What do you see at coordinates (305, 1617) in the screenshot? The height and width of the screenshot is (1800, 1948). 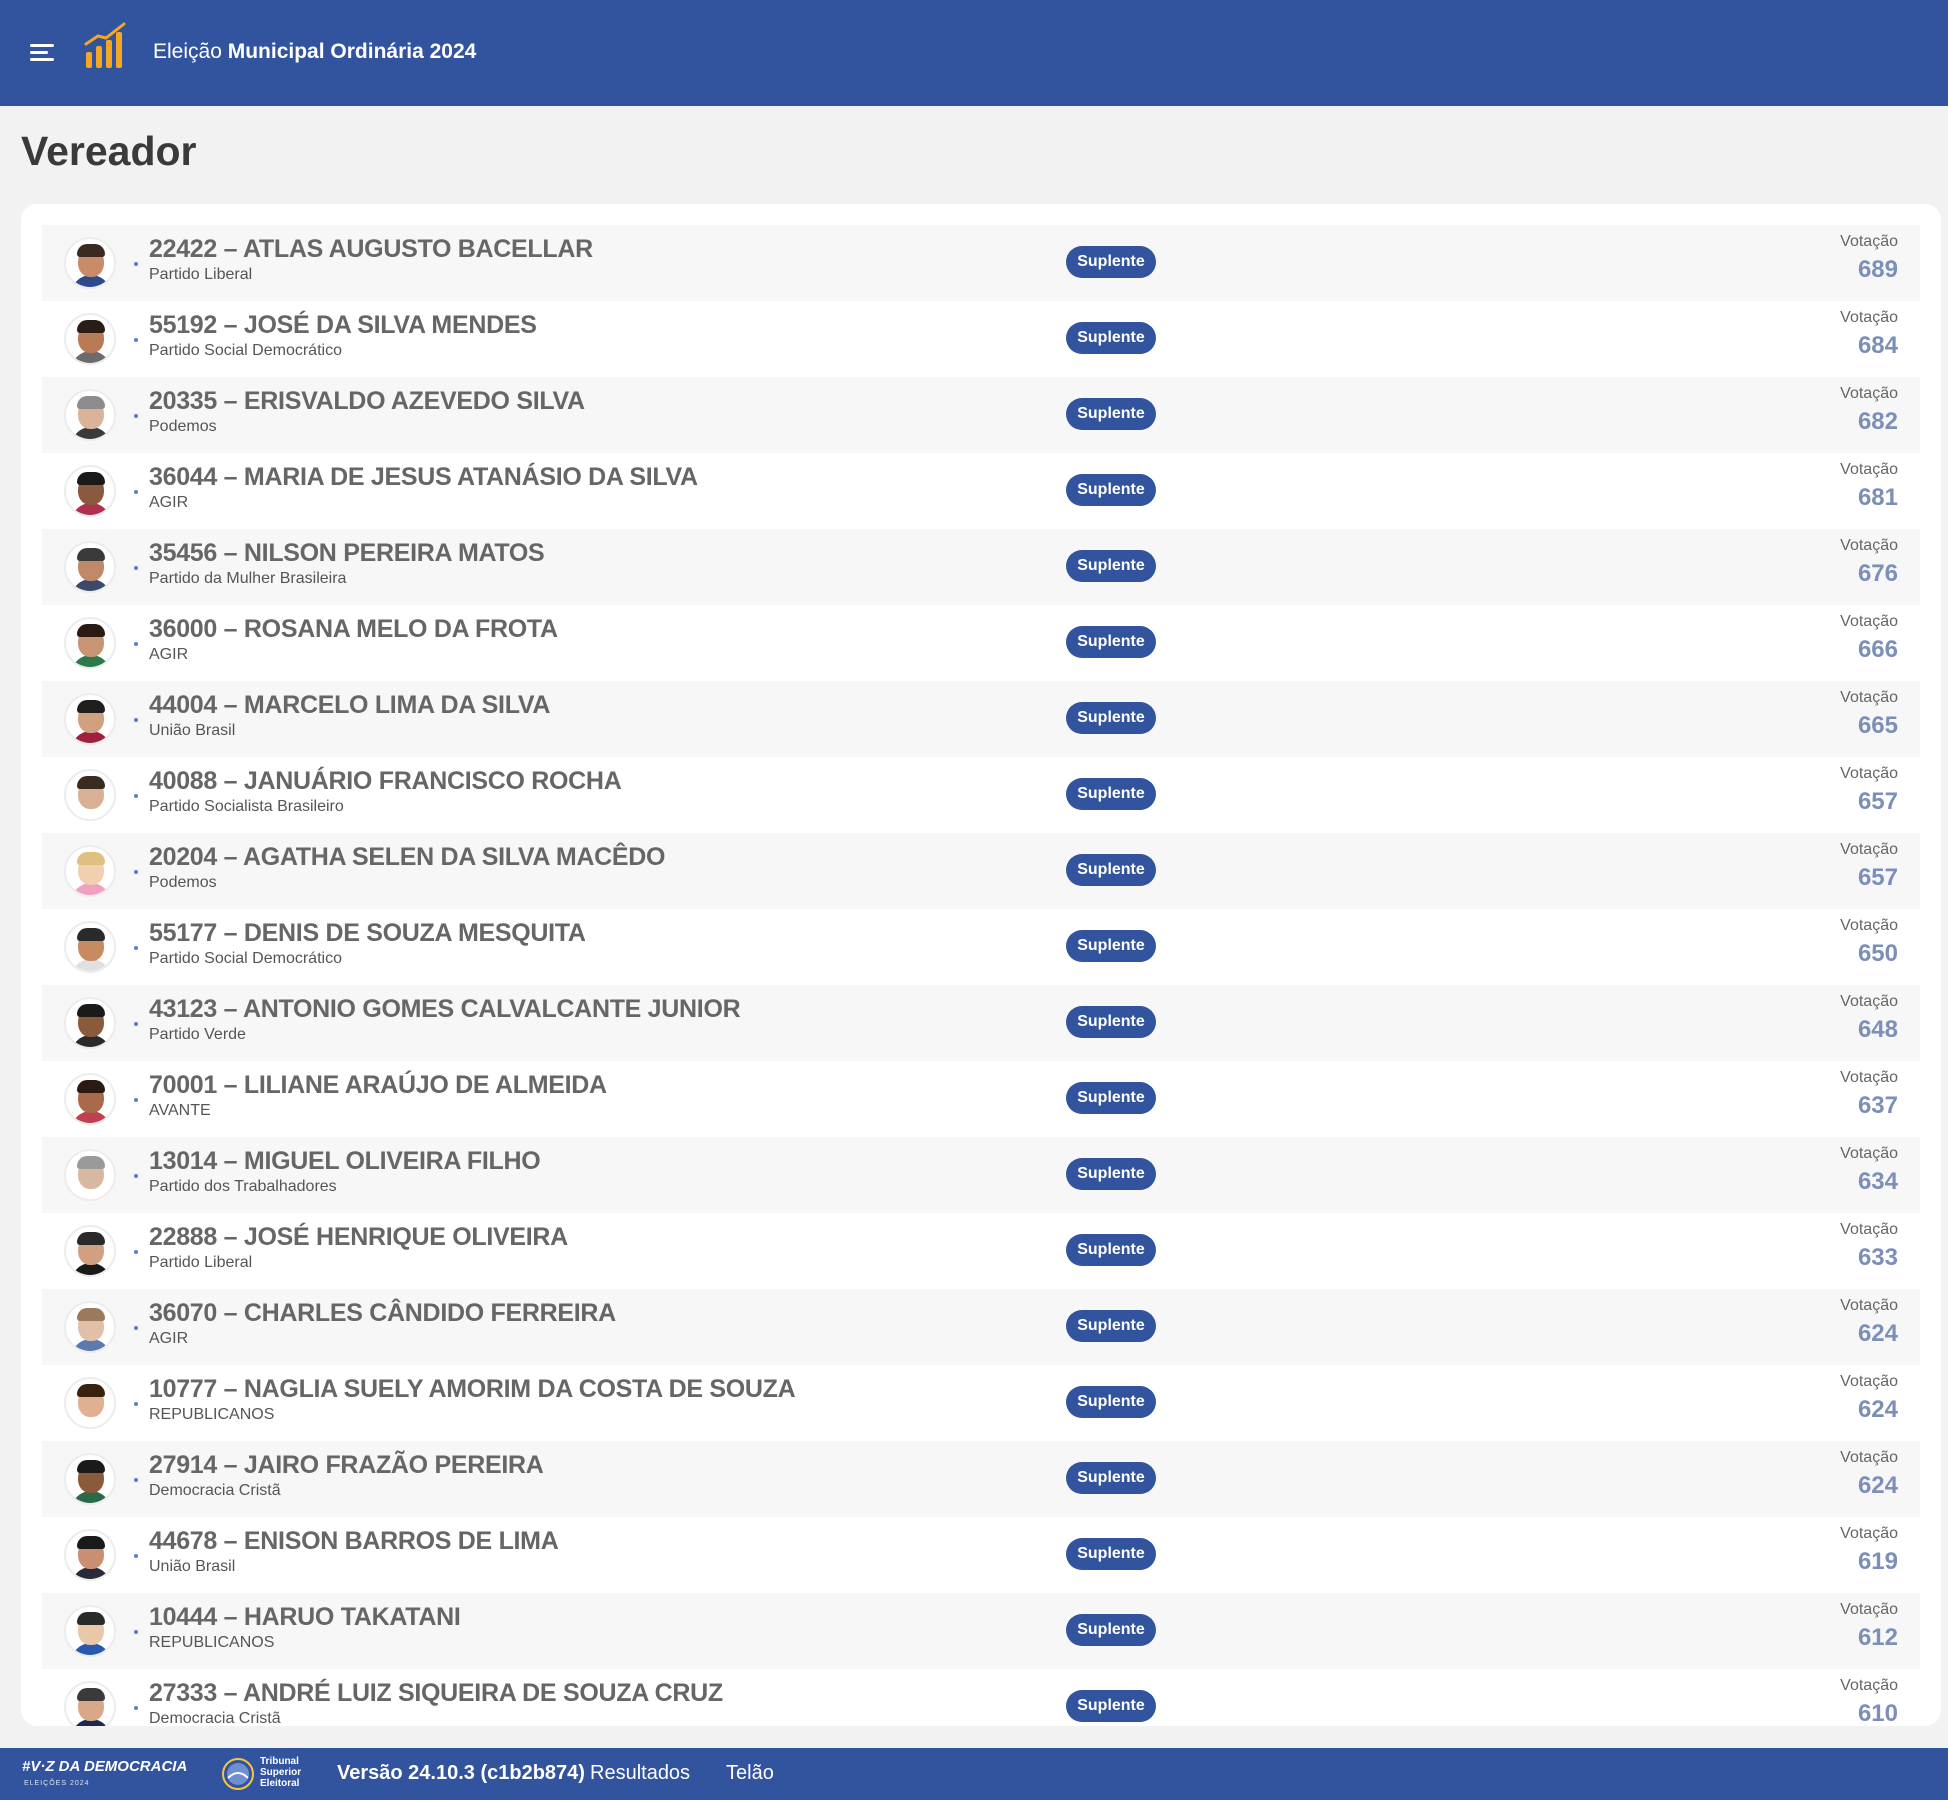 I see `candidate-name: 10444 – HARUO TAKATANI` at bounding box center [305, 1617].